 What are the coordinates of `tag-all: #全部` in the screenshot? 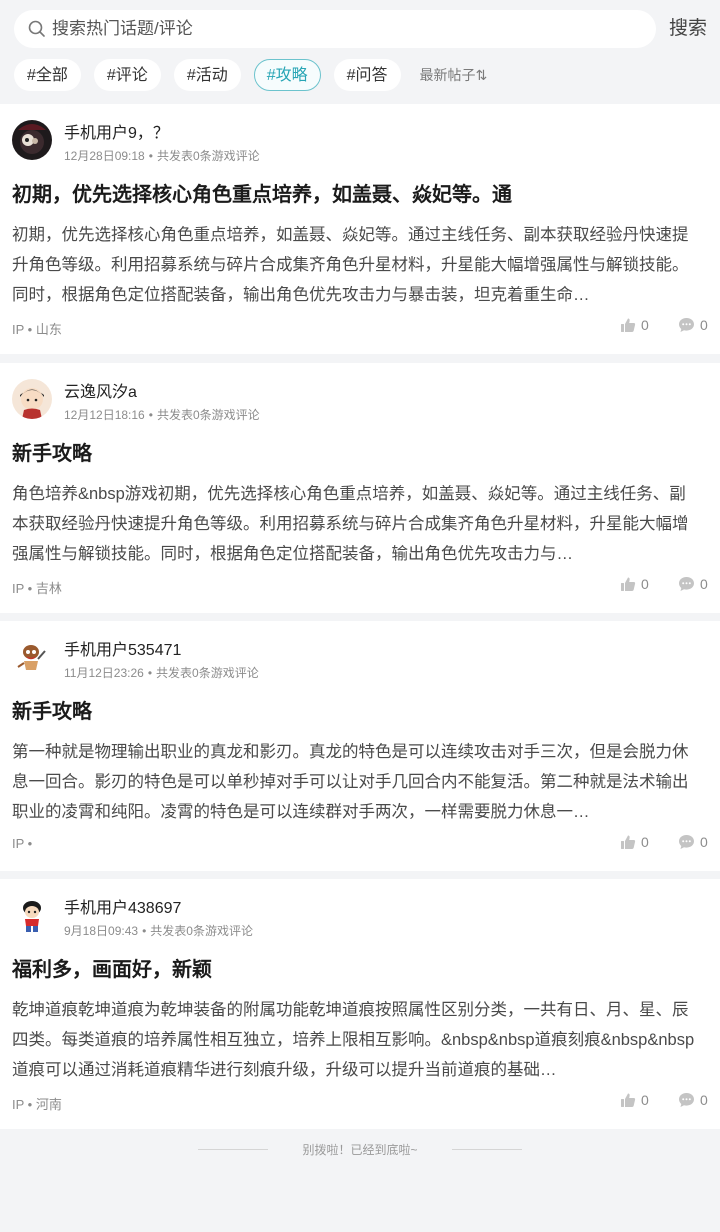 It's located at (47, 75).